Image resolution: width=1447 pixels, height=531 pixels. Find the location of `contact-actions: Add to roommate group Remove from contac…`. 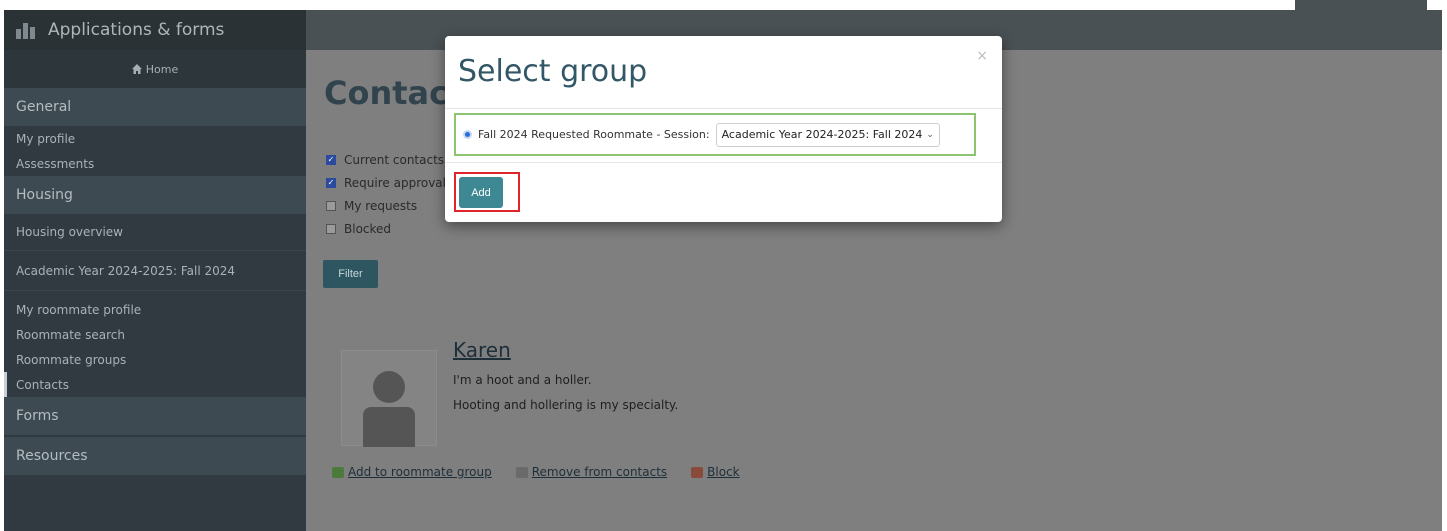

contact-actions: Add to roommate group Remove from contac… is located at coordinates (536, 472).